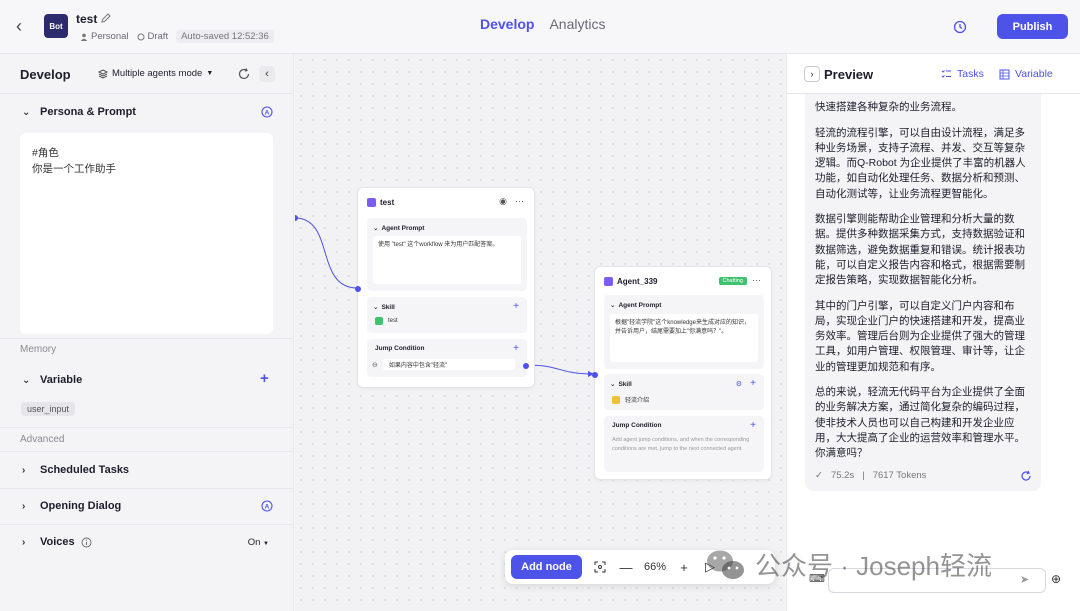 This screenshot has height=611, width=1080. I want to click on mode-select: Multiple agents mode ▼, so click(155, 73).